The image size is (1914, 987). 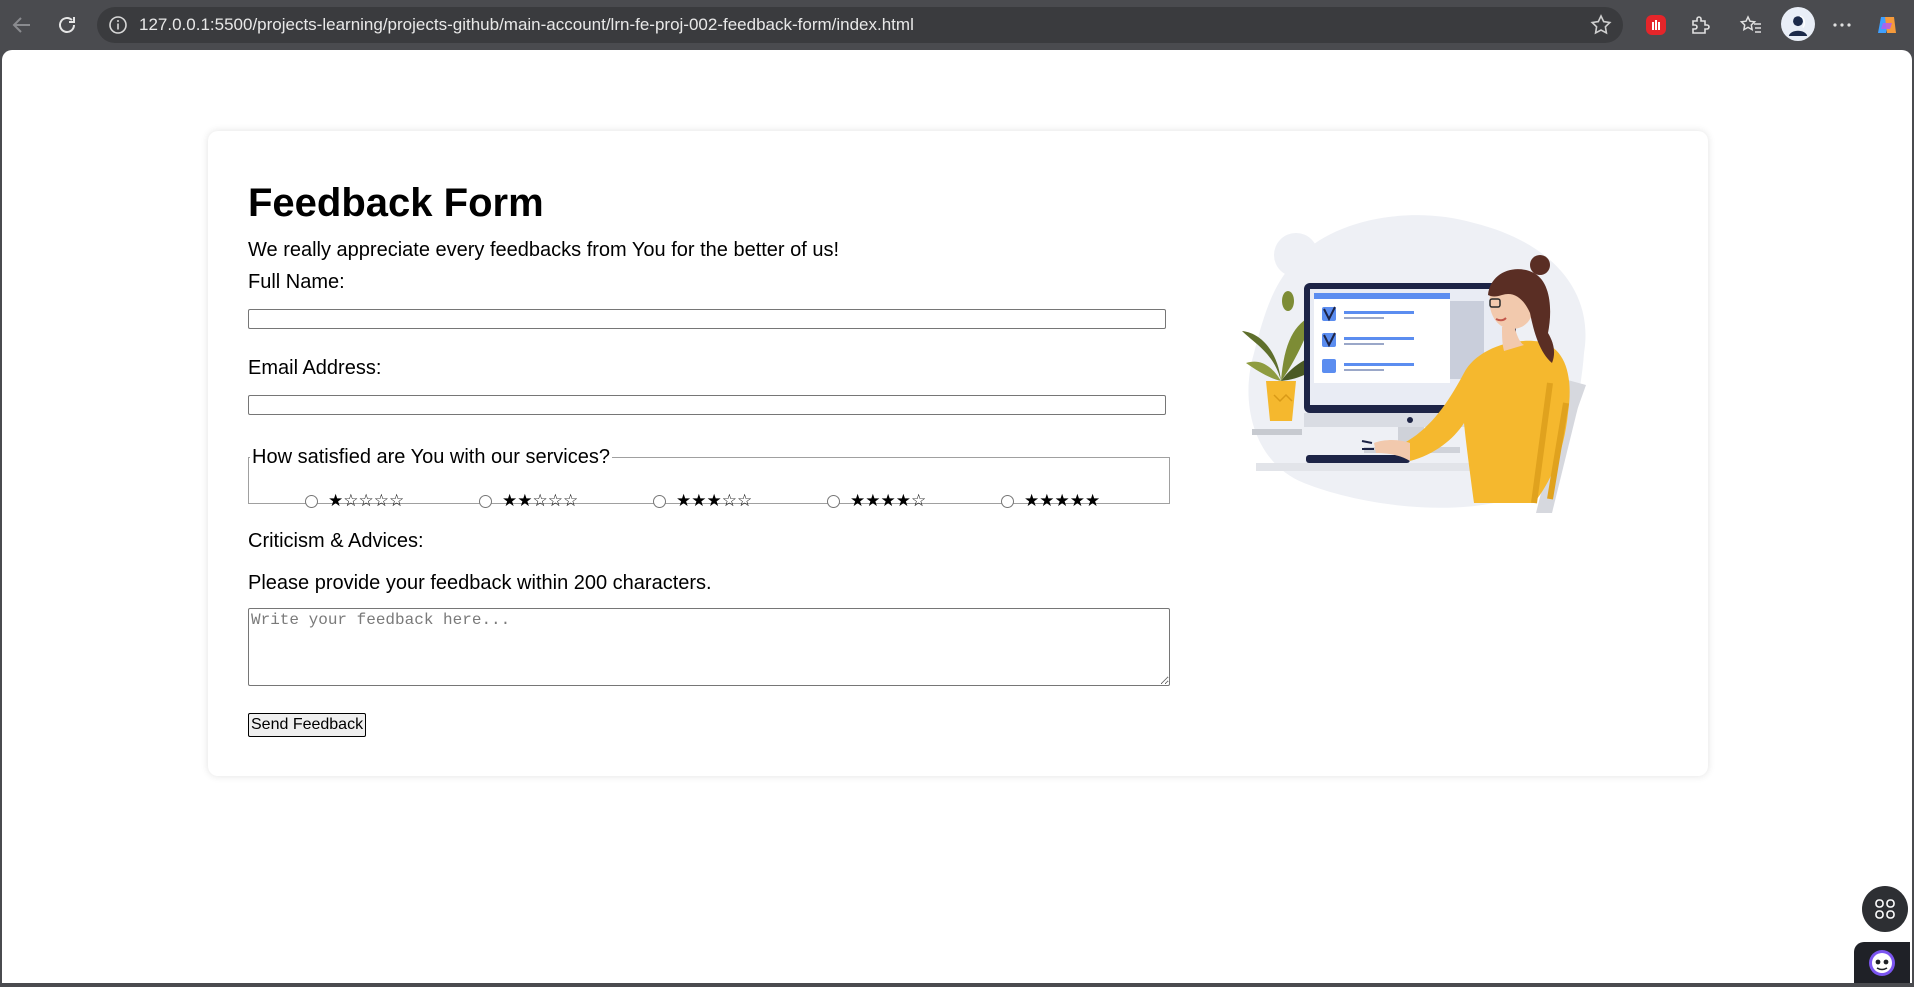 What do you see at coordinates (714, 501) in the screenshot?
I see `rating-stars-3: ★★★☆☆` at bounding box center [714, 501].